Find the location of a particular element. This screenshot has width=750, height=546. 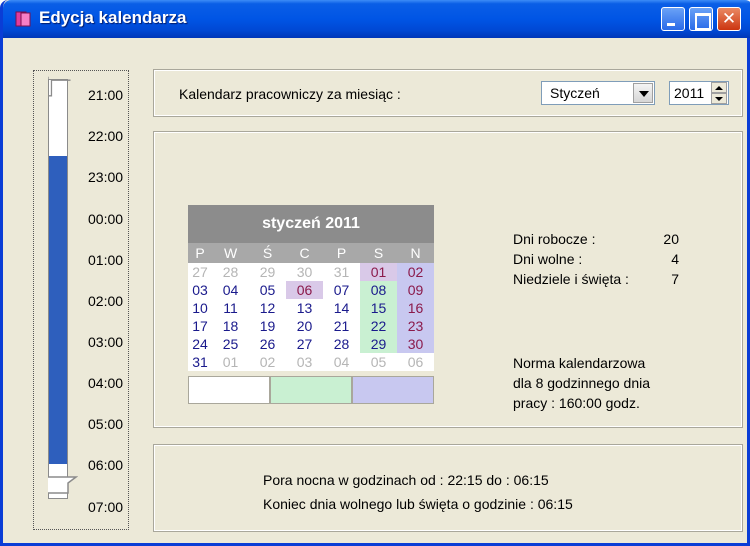

calendar-day-cell: 26 is located at coordinates (267, 344).